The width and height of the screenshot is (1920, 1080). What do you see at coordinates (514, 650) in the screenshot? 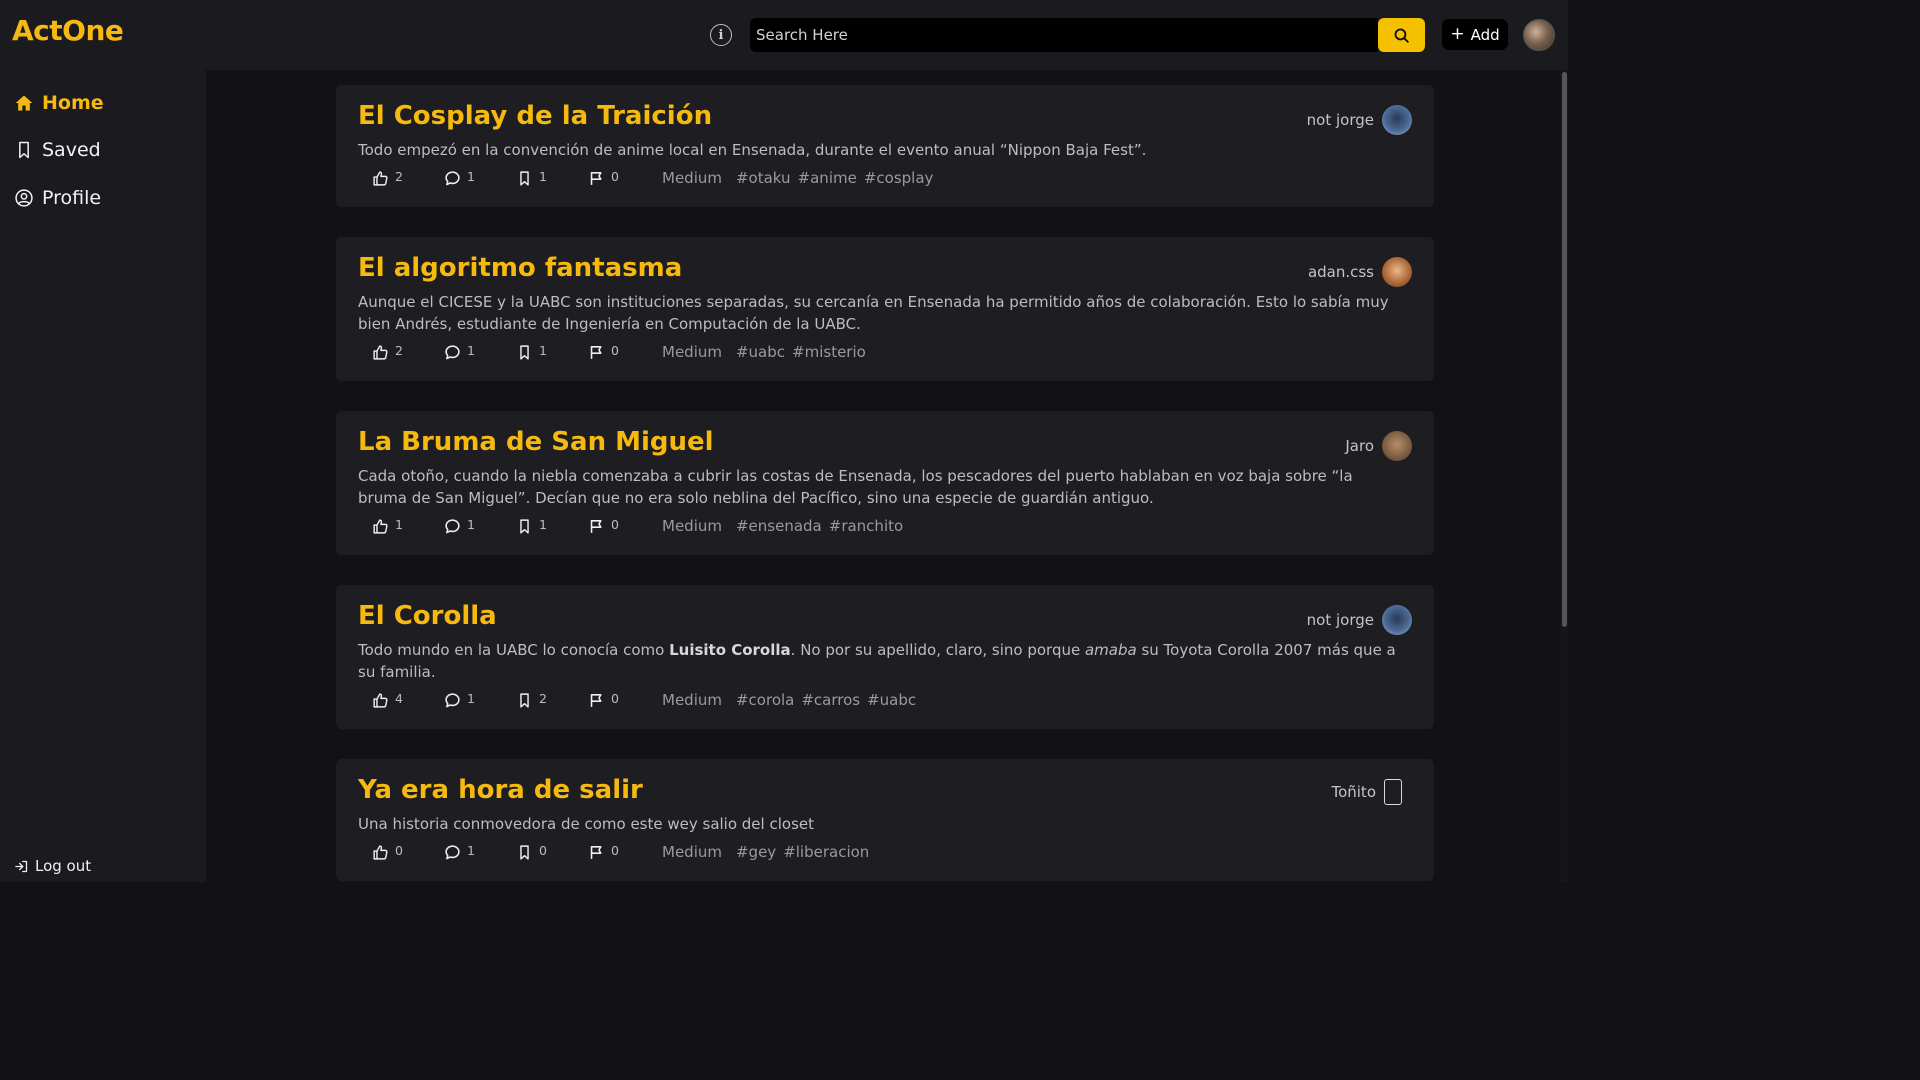
I see `excerpt-text: Todo mundo en la UABC lo conocía como` at bounding box center [514, 650].